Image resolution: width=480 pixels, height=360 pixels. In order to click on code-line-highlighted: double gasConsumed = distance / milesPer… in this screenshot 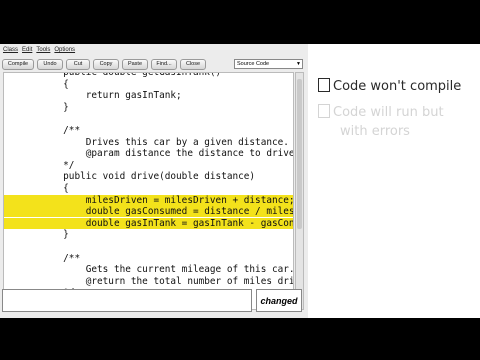, I will do `click(148, 212)`.